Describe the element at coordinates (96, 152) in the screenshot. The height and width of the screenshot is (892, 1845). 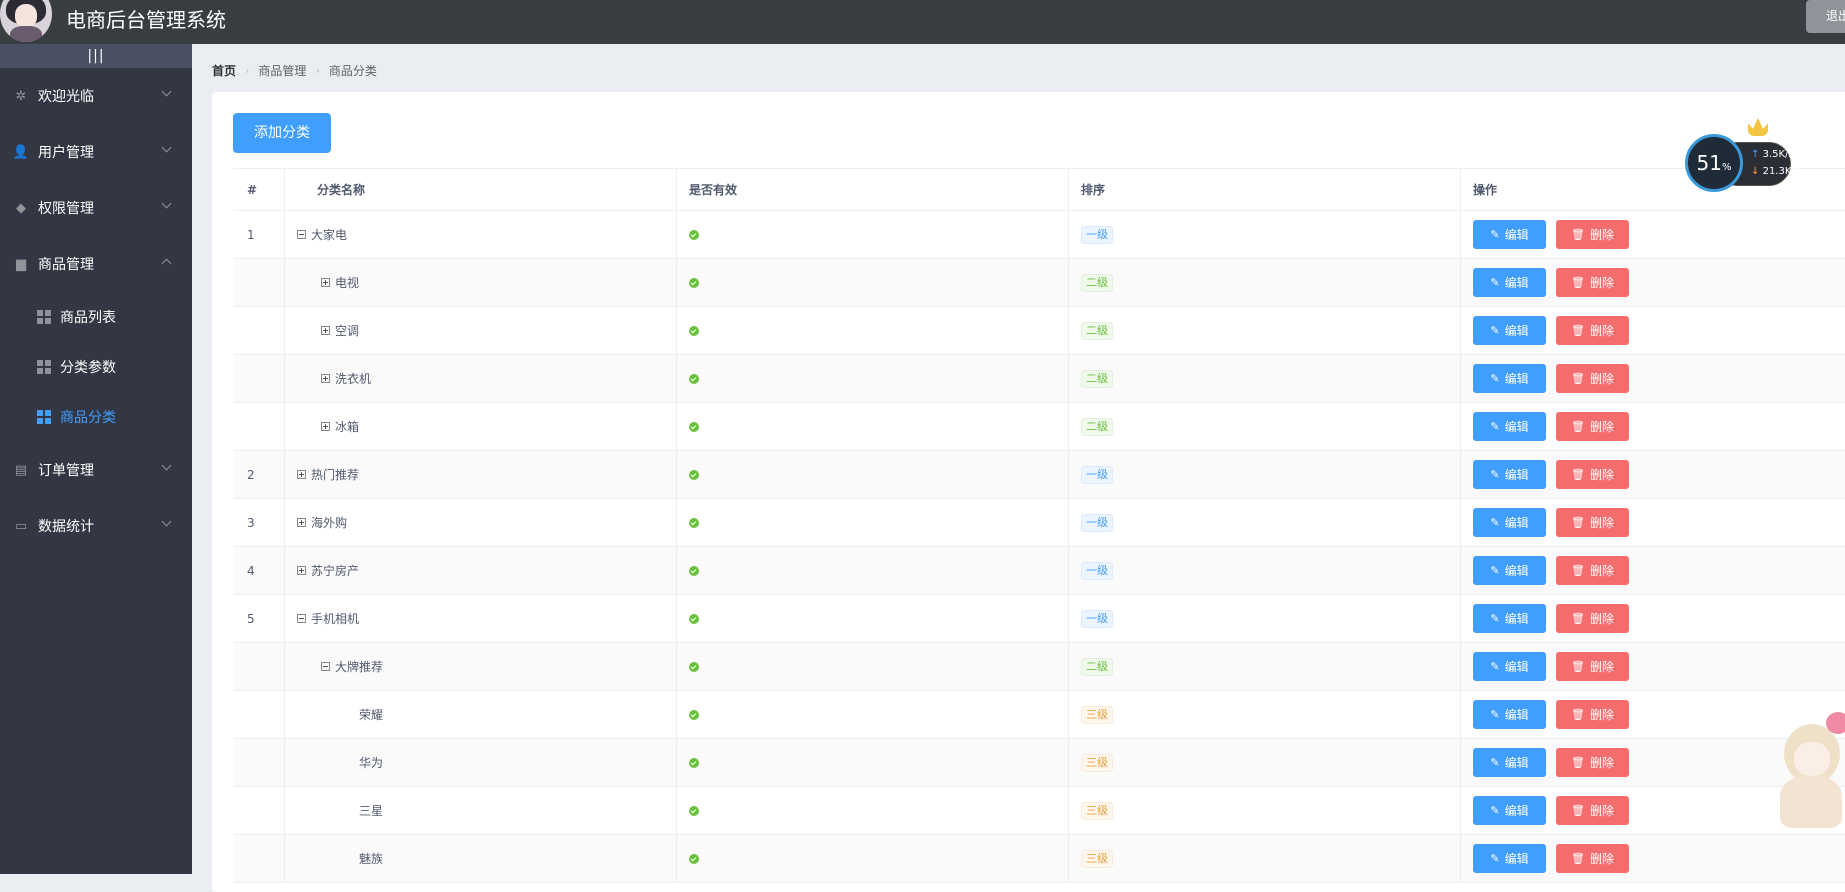
I see `sidebar-item-users: 👤 用户管理` at that location.